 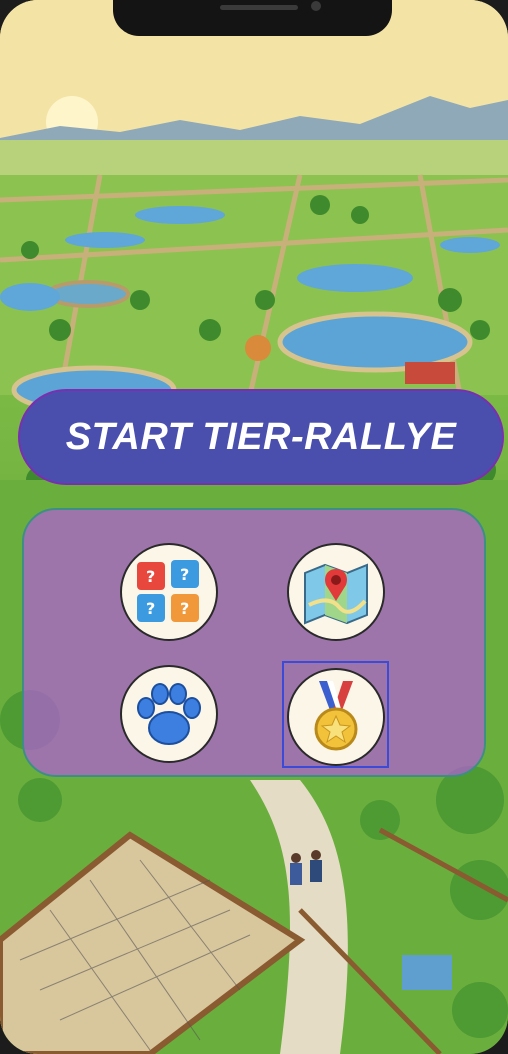 I want to click on map-button, so click(x=336, y=592).